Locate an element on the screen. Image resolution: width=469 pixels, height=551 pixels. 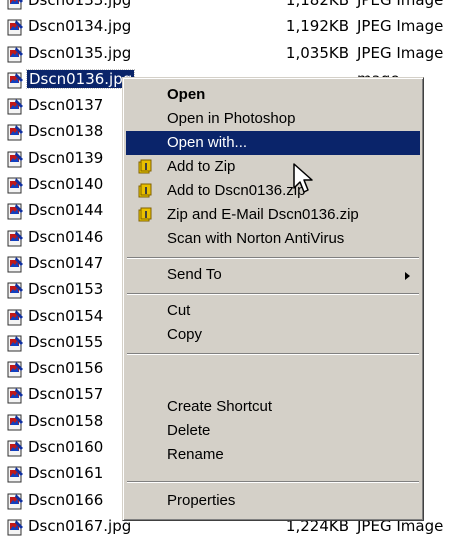
menu-zip-and-email: Zip and E-Mail Dscn0136.zip is located at coordinates (273, 215).